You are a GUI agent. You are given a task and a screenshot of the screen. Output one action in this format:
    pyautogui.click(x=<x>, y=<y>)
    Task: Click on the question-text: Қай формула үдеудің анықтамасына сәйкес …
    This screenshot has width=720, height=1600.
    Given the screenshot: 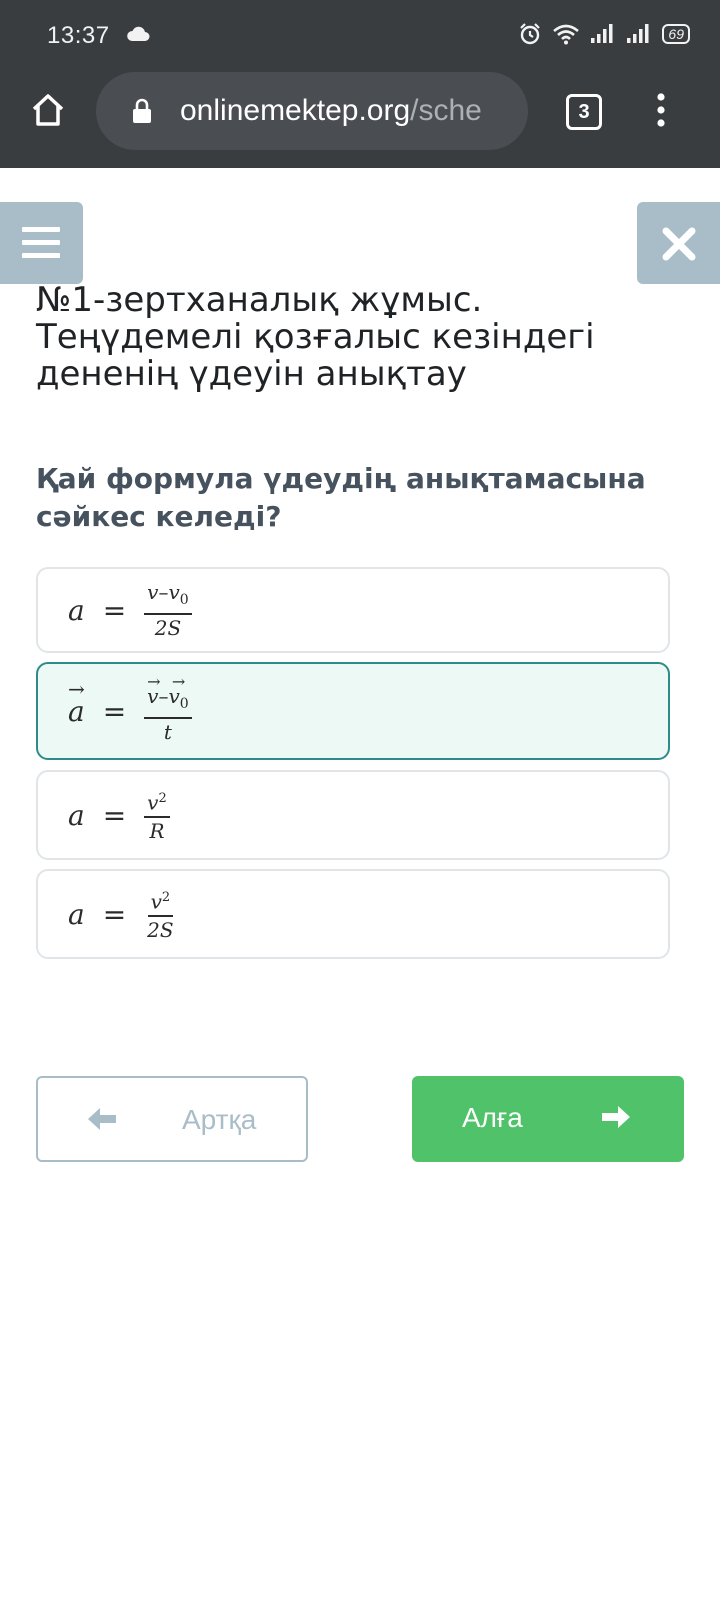 What is the action you would take?
    pyautogui.click(x=341, y=497)
    